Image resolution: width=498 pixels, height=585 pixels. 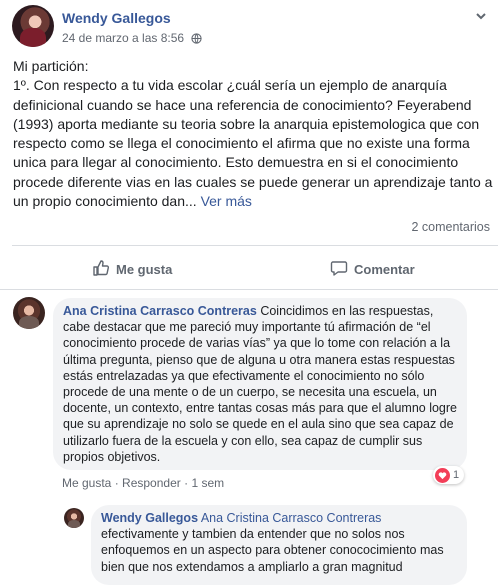 I want to click on like-label: Me gusta, so click(x=144, y=269).